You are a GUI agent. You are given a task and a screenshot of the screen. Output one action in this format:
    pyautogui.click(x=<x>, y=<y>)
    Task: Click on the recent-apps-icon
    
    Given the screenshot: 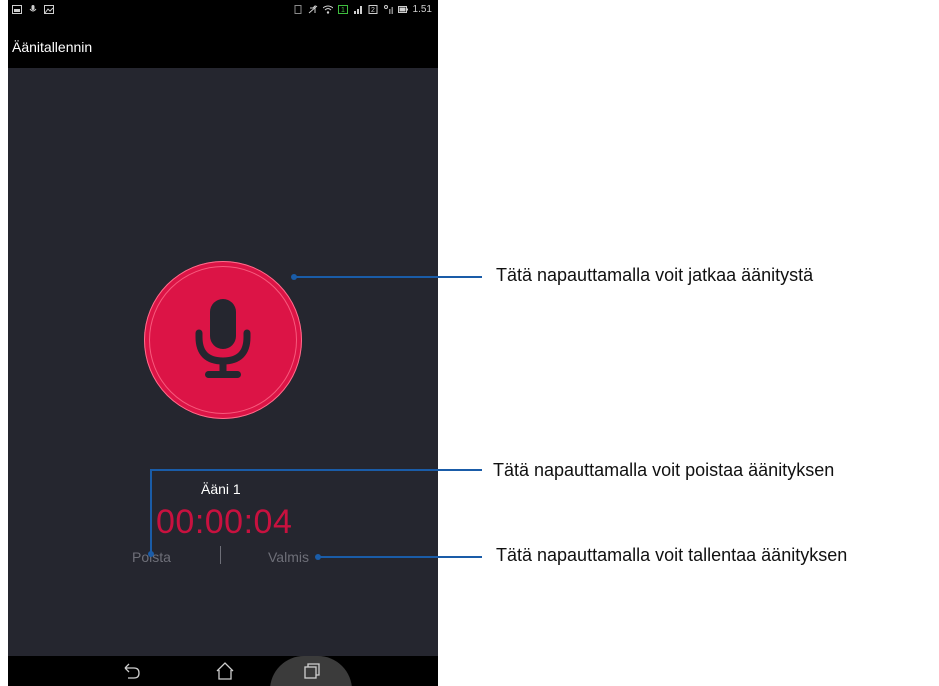 What is the action you would take?
    pyautogui.click(x=312, y=671)
    